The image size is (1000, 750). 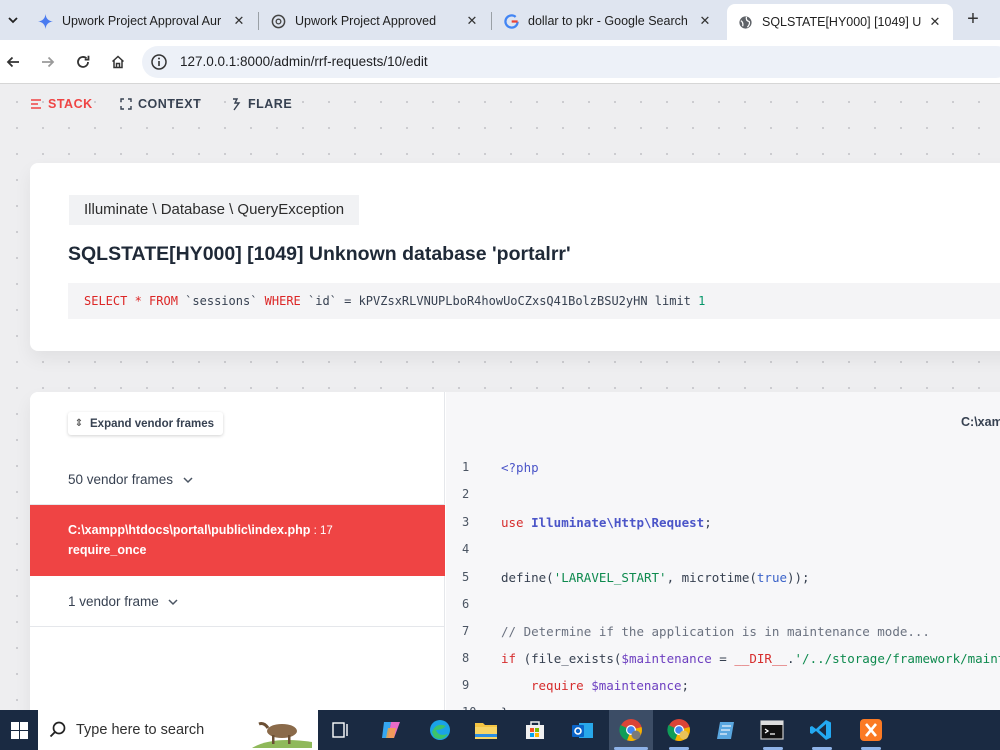 I want to click on windows-taskbar: Type here to search, so click(x=500, y=730).